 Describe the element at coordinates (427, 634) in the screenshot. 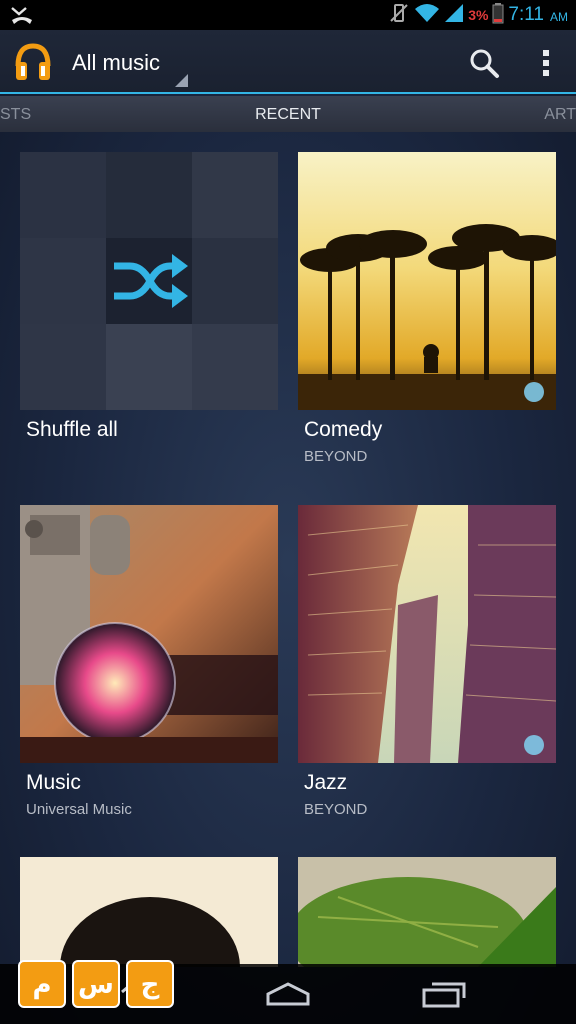

I see `album-art-jazz` at that location.